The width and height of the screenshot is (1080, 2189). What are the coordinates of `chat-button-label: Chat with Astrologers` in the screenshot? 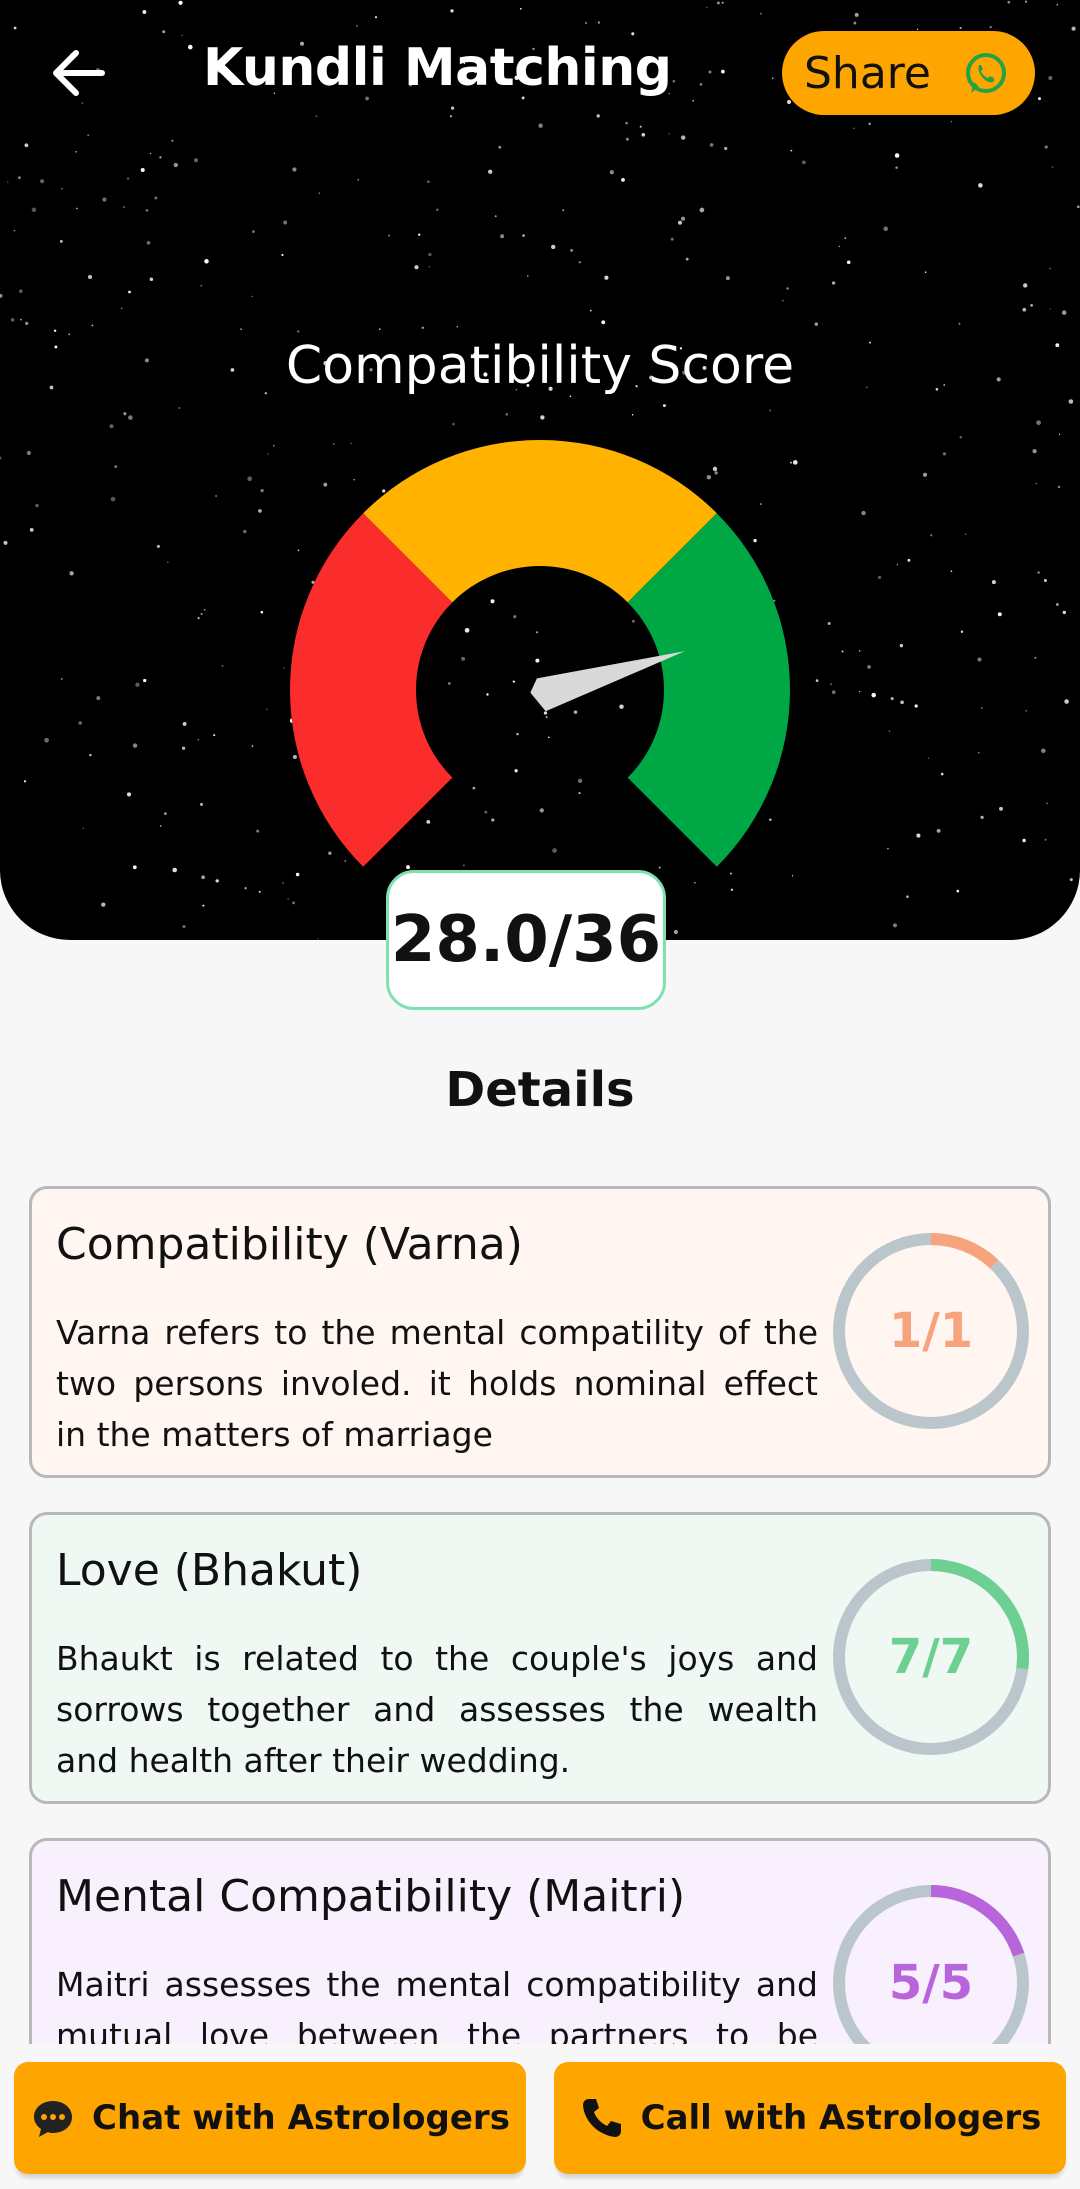 It's located at (301, 2118).